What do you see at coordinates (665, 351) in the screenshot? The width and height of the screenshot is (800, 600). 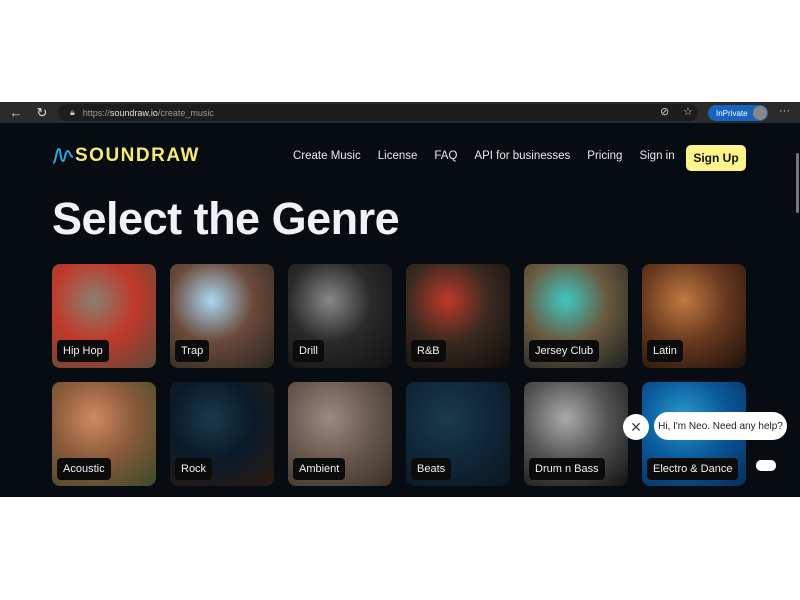 I see `genre-label: Latin` at bounding box center [665, 351].